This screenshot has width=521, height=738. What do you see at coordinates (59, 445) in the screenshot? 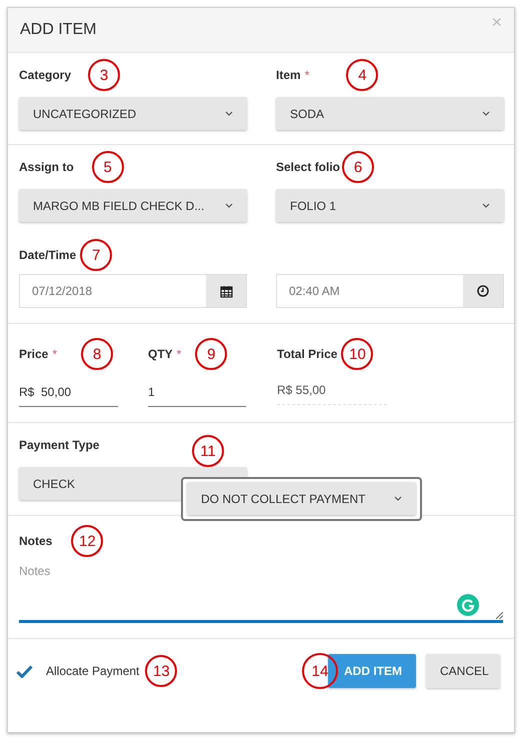
I see `field-label: Payment Type` at bounding box center [59, 445].